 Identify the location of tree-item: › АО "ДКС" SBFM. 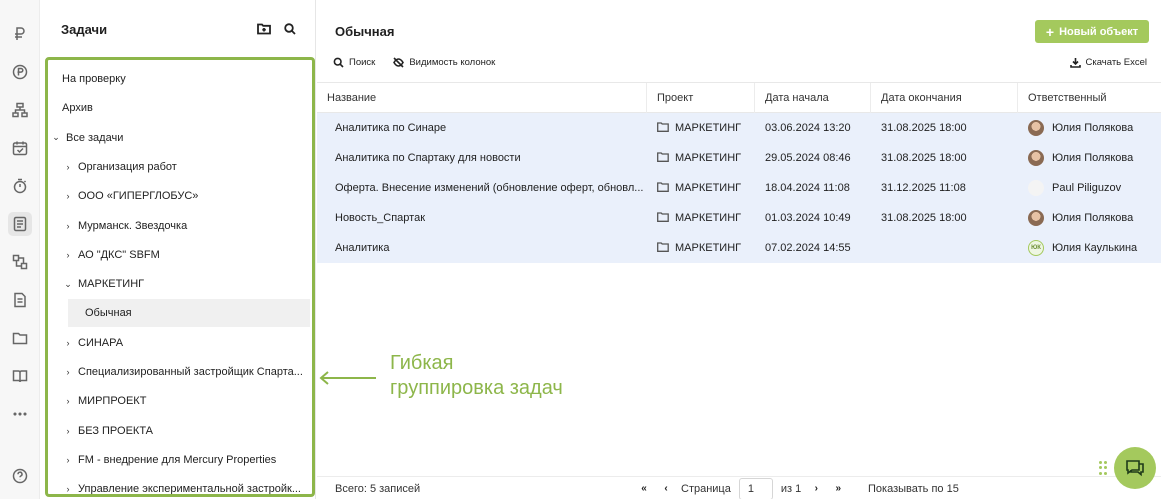
(180, 255).